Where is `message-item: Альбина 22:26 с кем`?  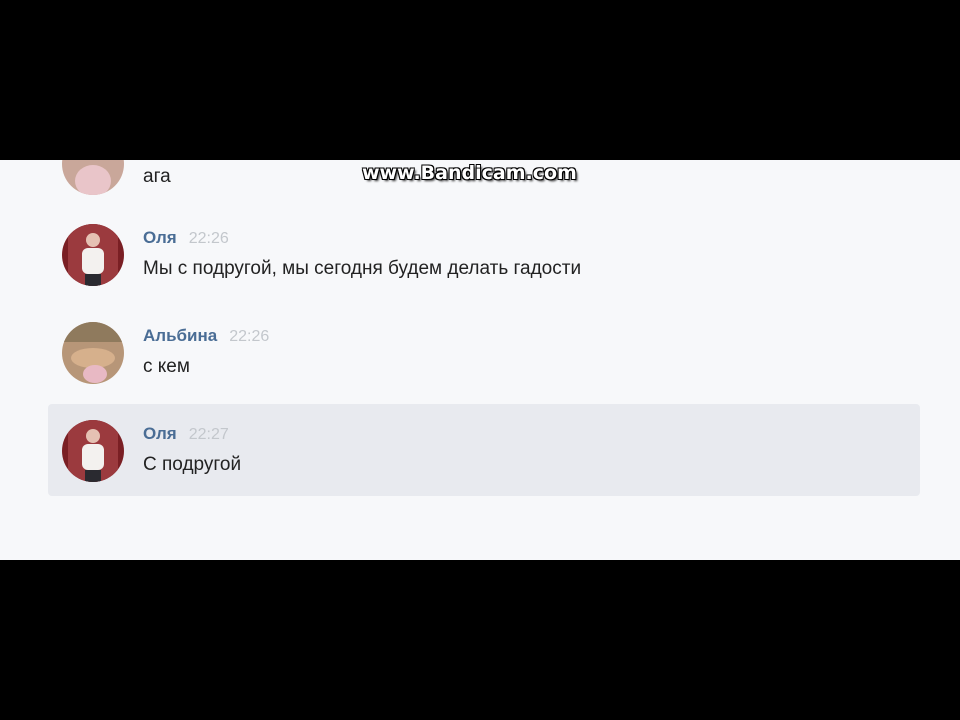
message-item: Альбина 22:26 с кем is located at coordinates (484, 354).